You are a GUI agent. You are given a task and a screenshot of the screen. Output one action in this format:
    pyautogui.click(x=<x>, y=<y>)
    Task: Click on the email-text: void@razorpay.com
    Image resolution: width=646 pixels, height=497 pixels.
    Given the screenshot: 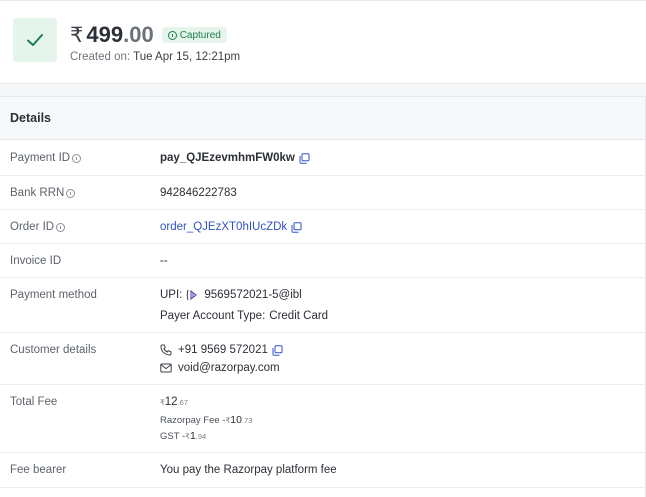 What is the action you would take?
    pyautogui.click(x=229, y=368)
    